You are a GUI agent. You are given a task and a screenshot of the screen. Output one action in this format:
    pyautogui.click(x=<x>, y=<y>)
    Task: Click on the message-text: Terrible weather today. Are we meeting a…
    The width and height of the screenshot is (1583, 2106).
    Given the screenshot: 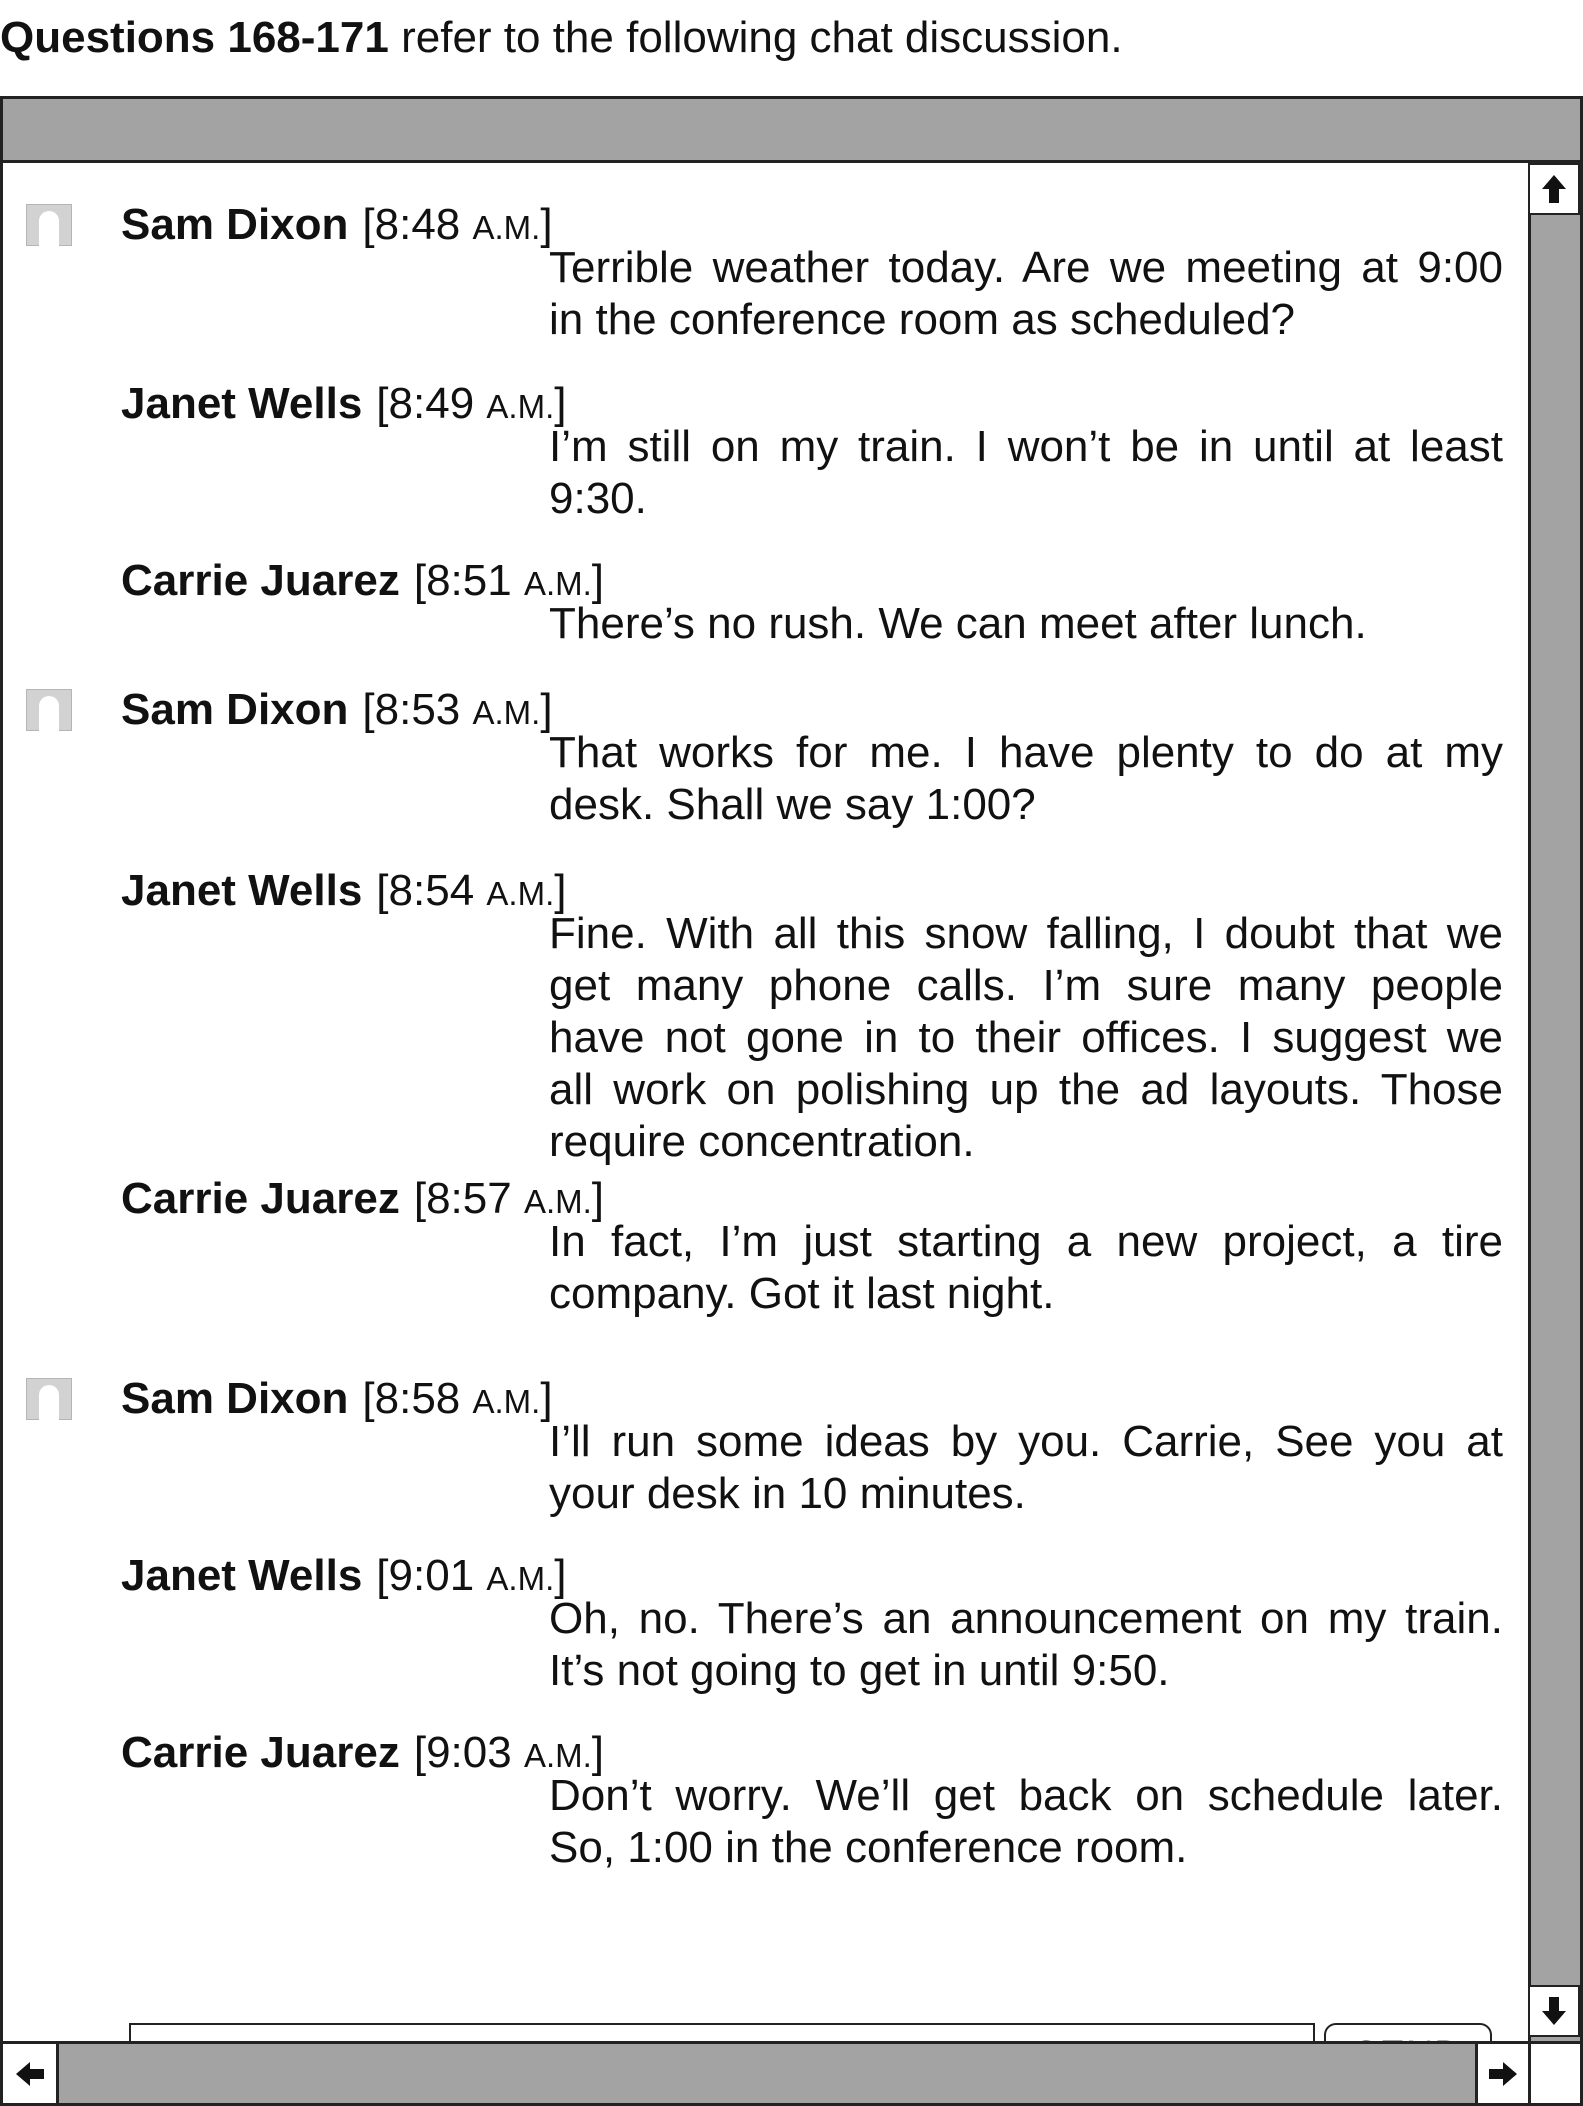 What is the action you would take?
    pyautogui.click(x=1026, y=294)
    